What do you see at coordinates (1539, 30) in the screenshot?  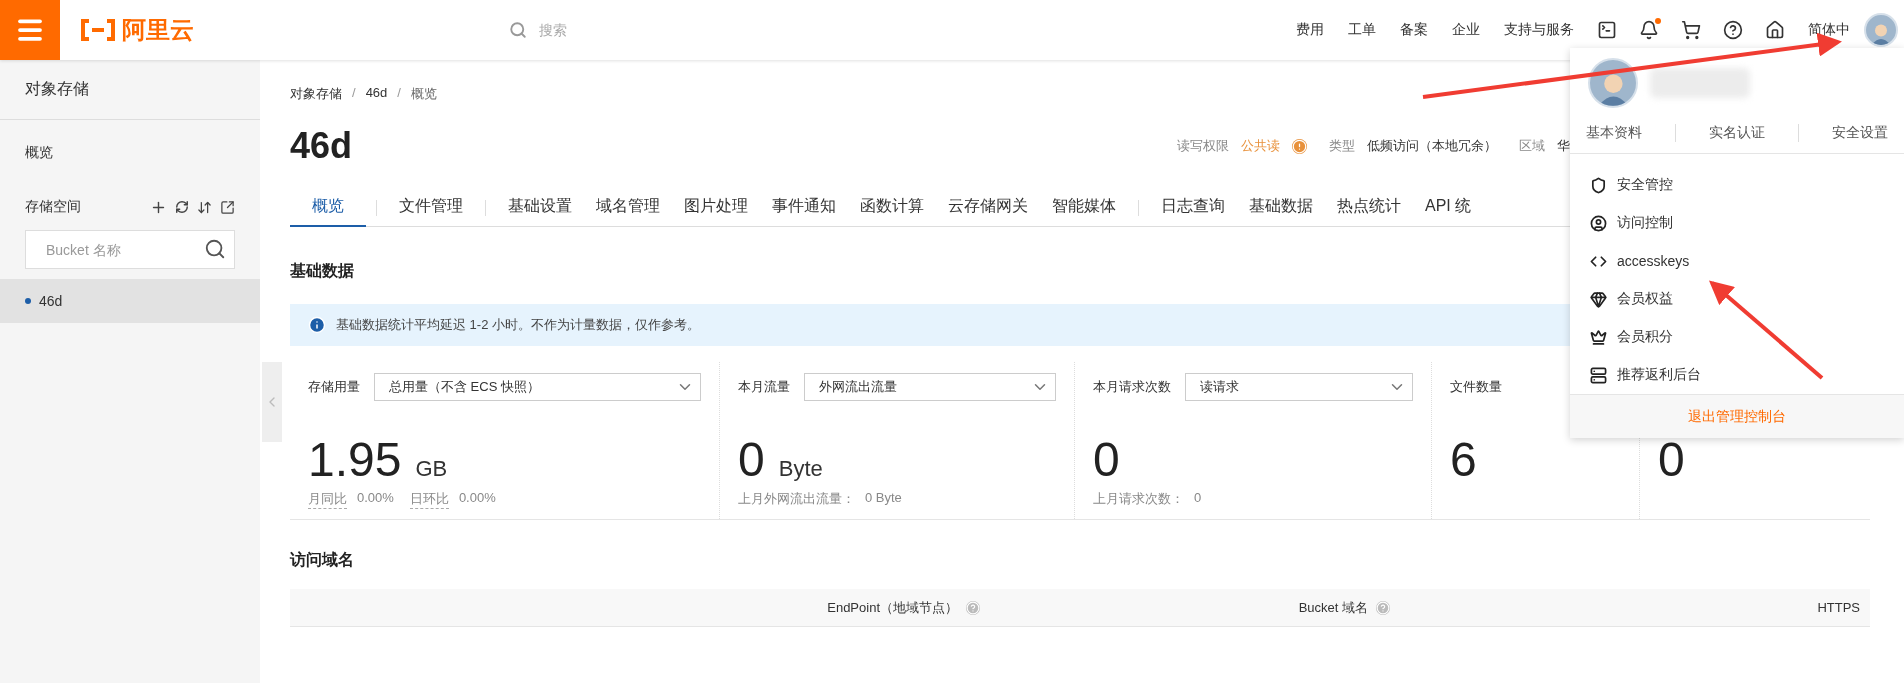 I see `nav-link: 支持与服务` at bounding box center [1539, 30].